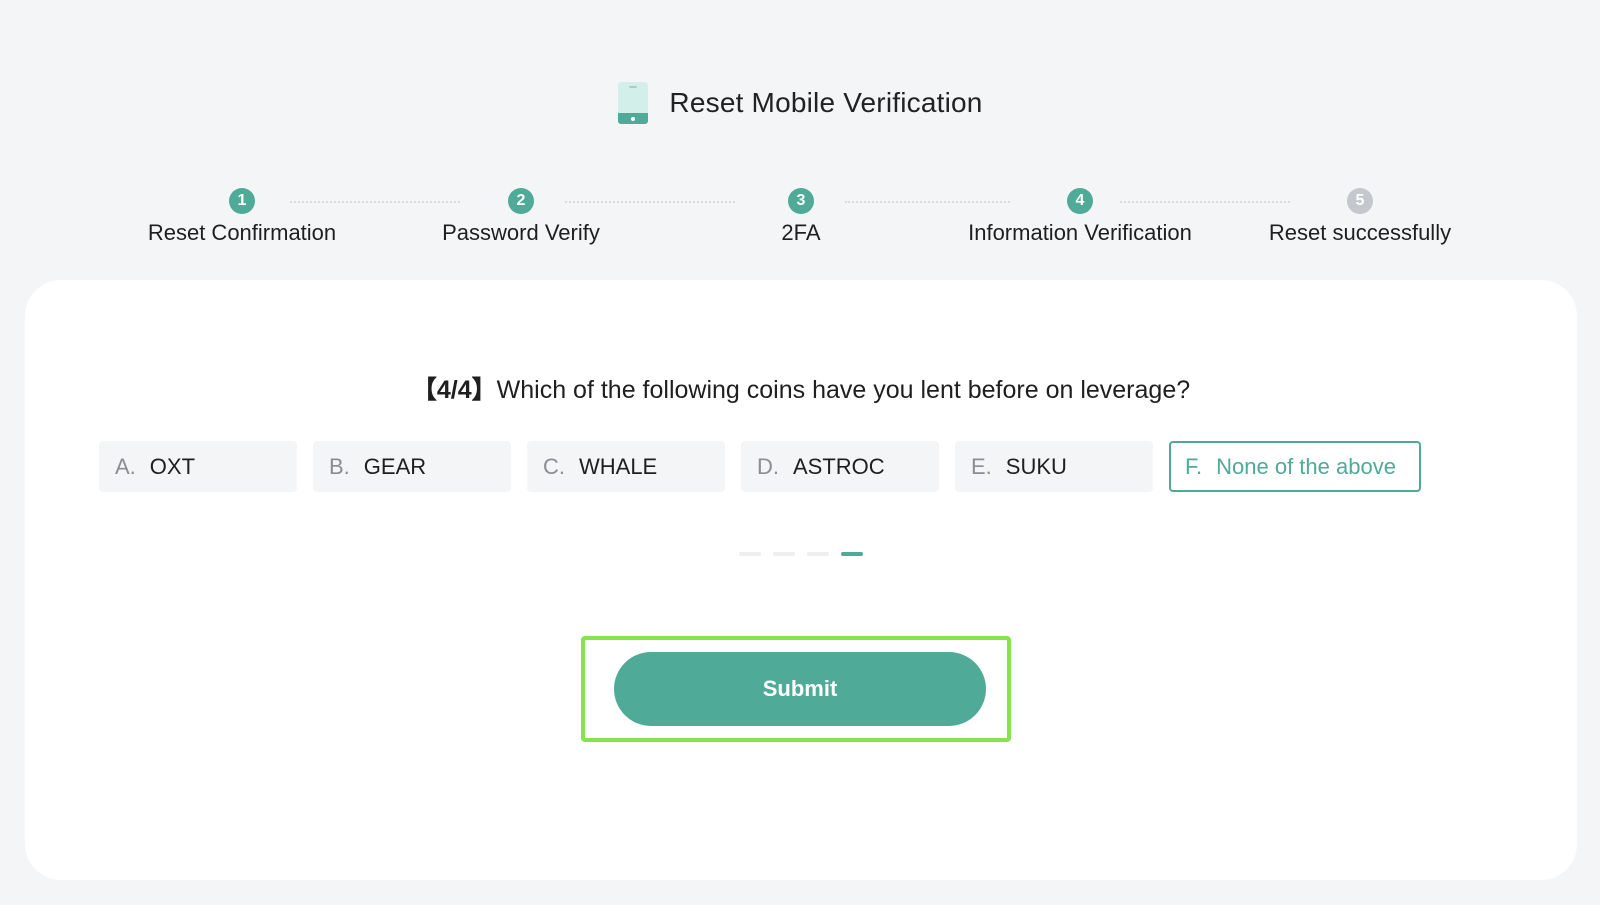  What do you see at coordinates (618, 466) in the screenshot?
I see `option-label: WHALE` at bounding box center [618, 466].